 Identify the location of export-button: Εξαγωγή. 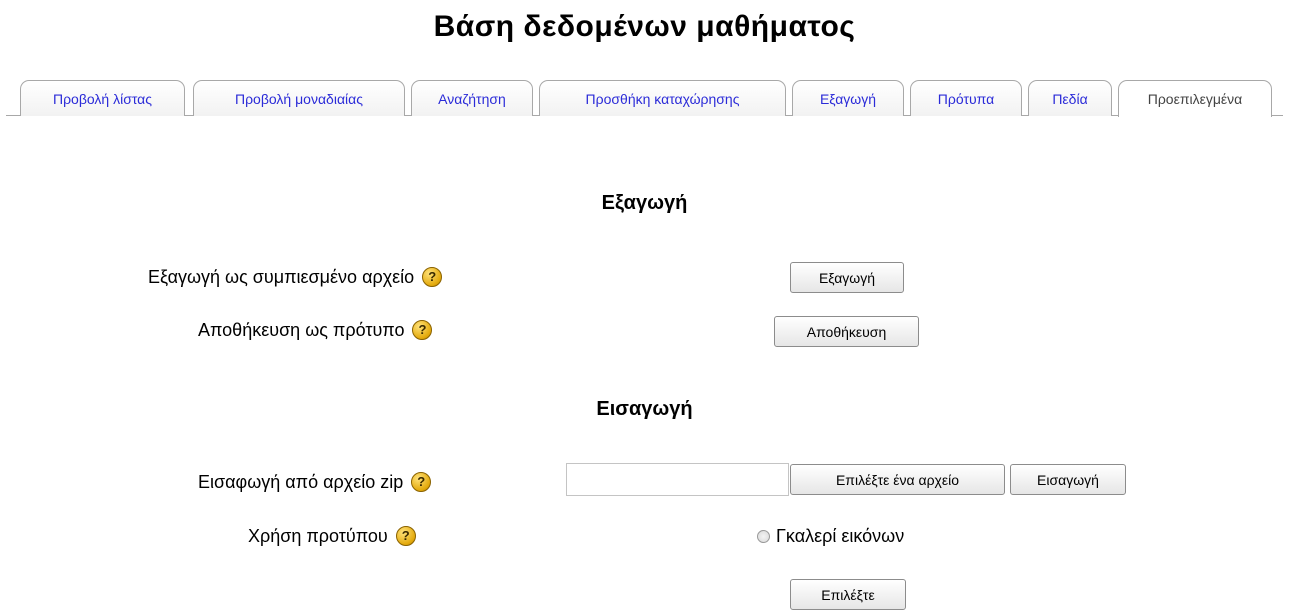
(847, 277).